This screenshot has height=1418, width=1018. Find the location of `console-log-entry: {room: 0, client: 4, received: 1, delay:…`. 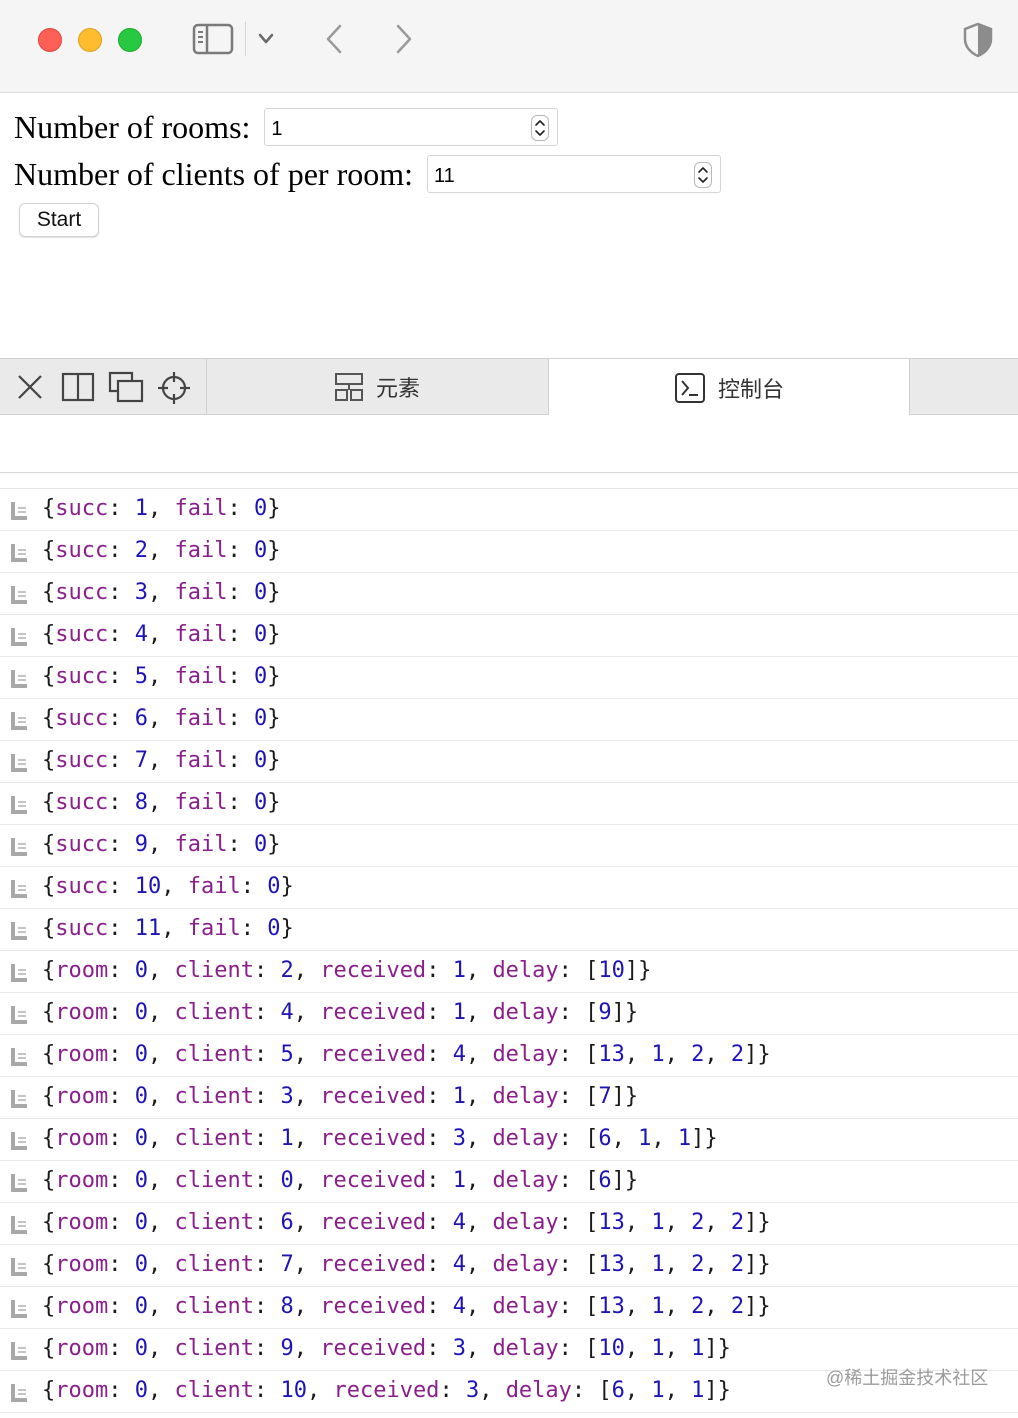

console-log-entry: {room: 0, client: 4, received: 1, delay:… is located at coordinates (509, 1014).